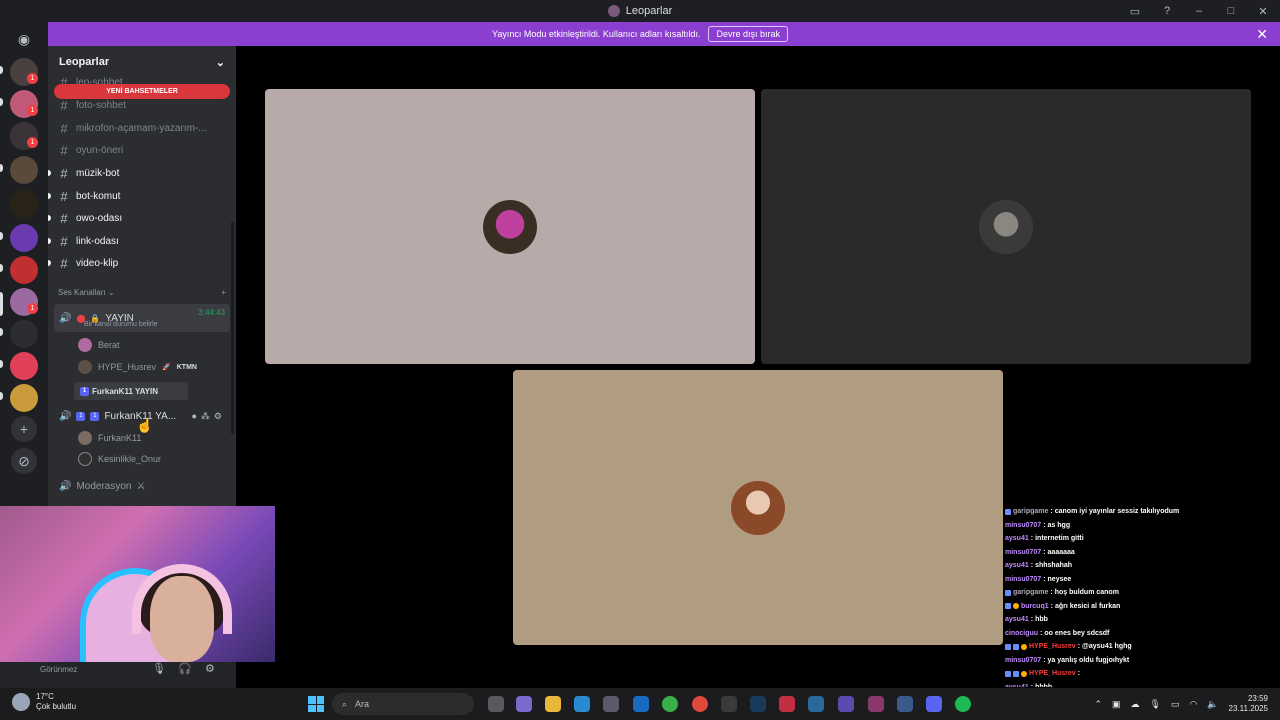 The image size is (1280, 720). I want to click on close-notice-icon: ✕, so click(1262, 34).